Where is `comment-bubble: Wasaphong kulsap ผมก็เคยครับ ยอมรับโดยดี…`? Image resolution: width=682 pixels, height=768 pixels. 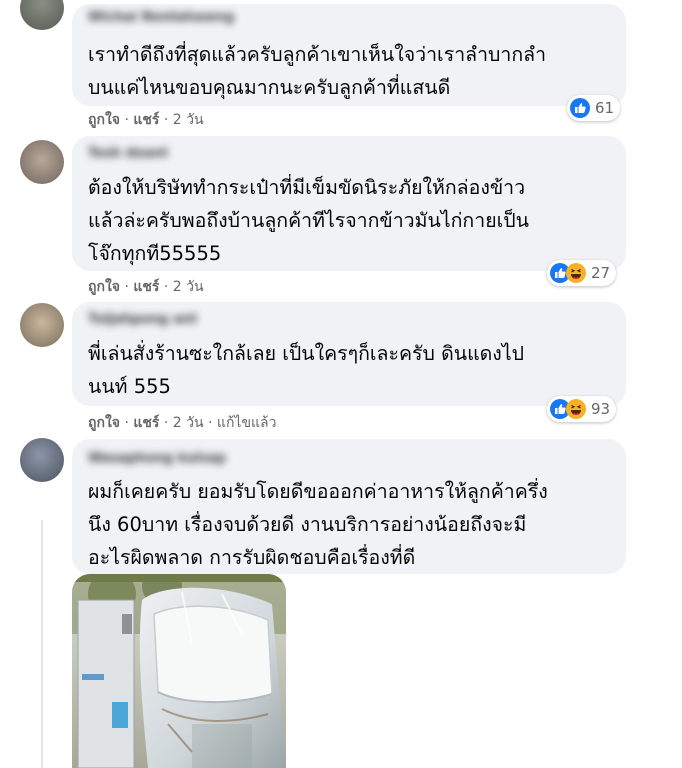
comment-bubble: Wasaphong kulsap ผมก็เคยครับ ยอมรับโดยดี… is located at coordinates (349, 506).